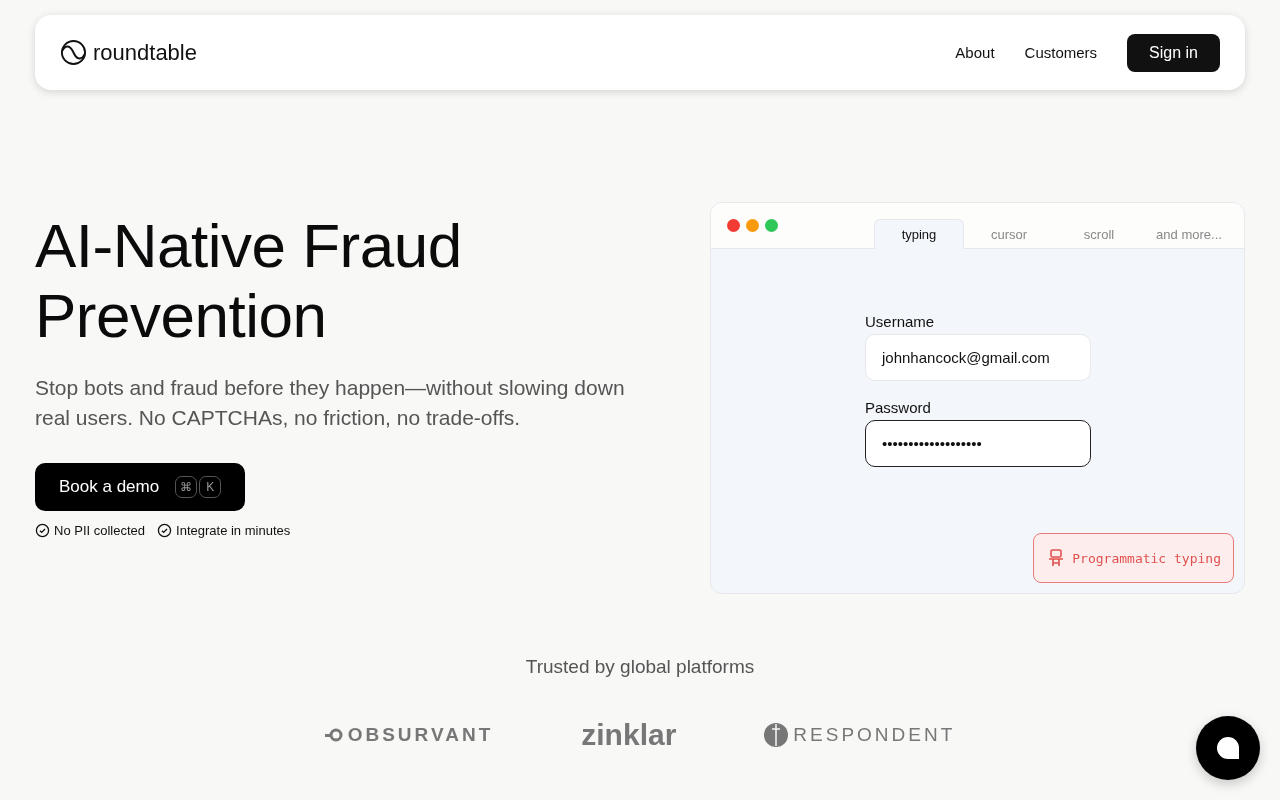 The height and width of the screenshot is (800, 1280). What do you see at coordinates (1173, 52) in the screenshot?
I see `sign-in-button: Sign in` at bounding box center [1173, 52].